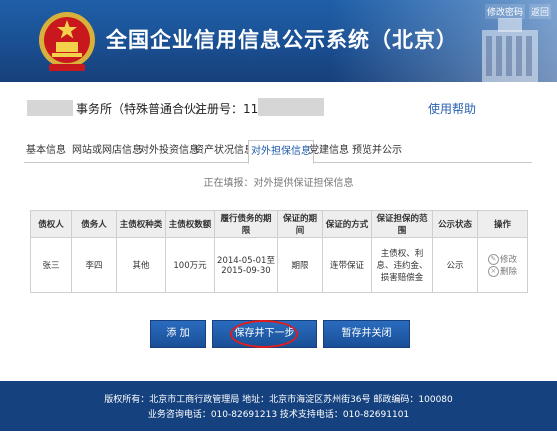 The image size is (557, 445). Describe the element at coordinates (291, 107) in the screenshot. I see `redacted-reg-number` at that location.